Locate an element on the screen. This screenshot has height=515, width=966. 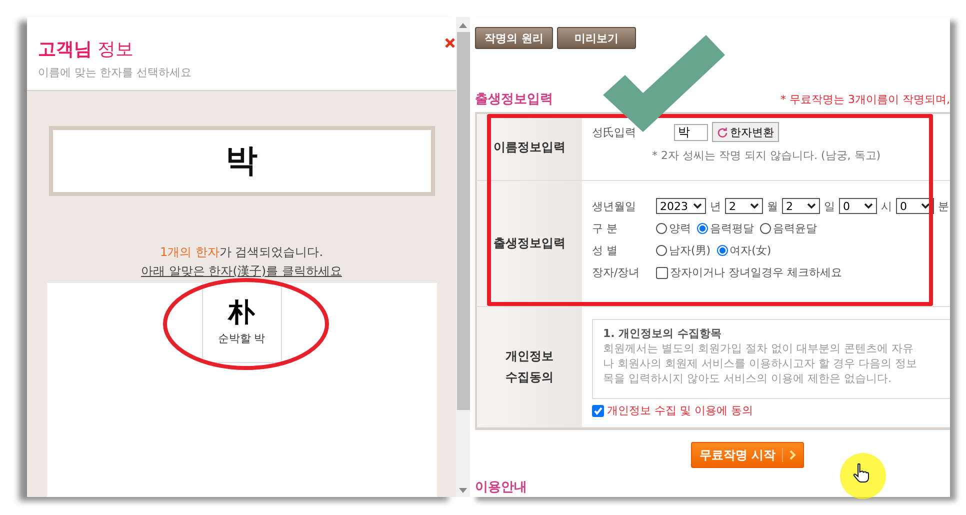
scroll-up-icon is located at coordinates (463, 25).